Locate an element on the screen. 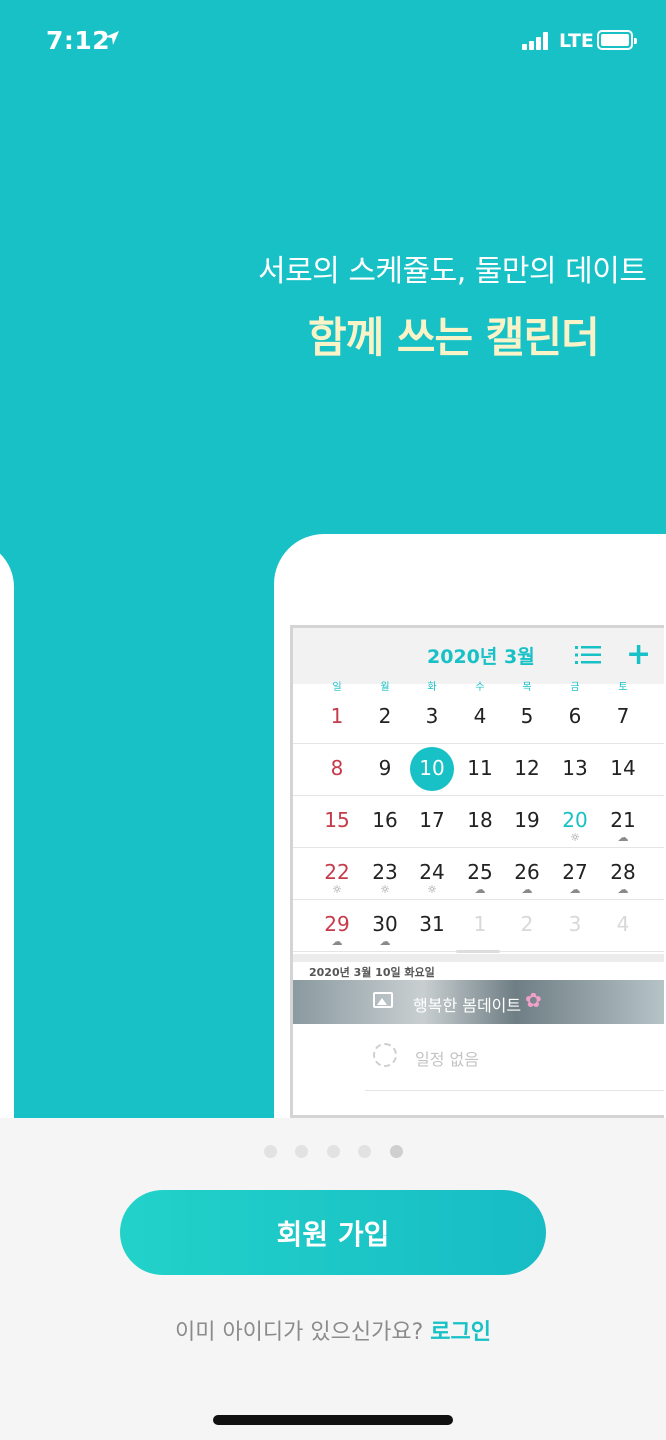 The image size is (666, 1440). weekday-sat: 토 is located at coordinates (623, 687).